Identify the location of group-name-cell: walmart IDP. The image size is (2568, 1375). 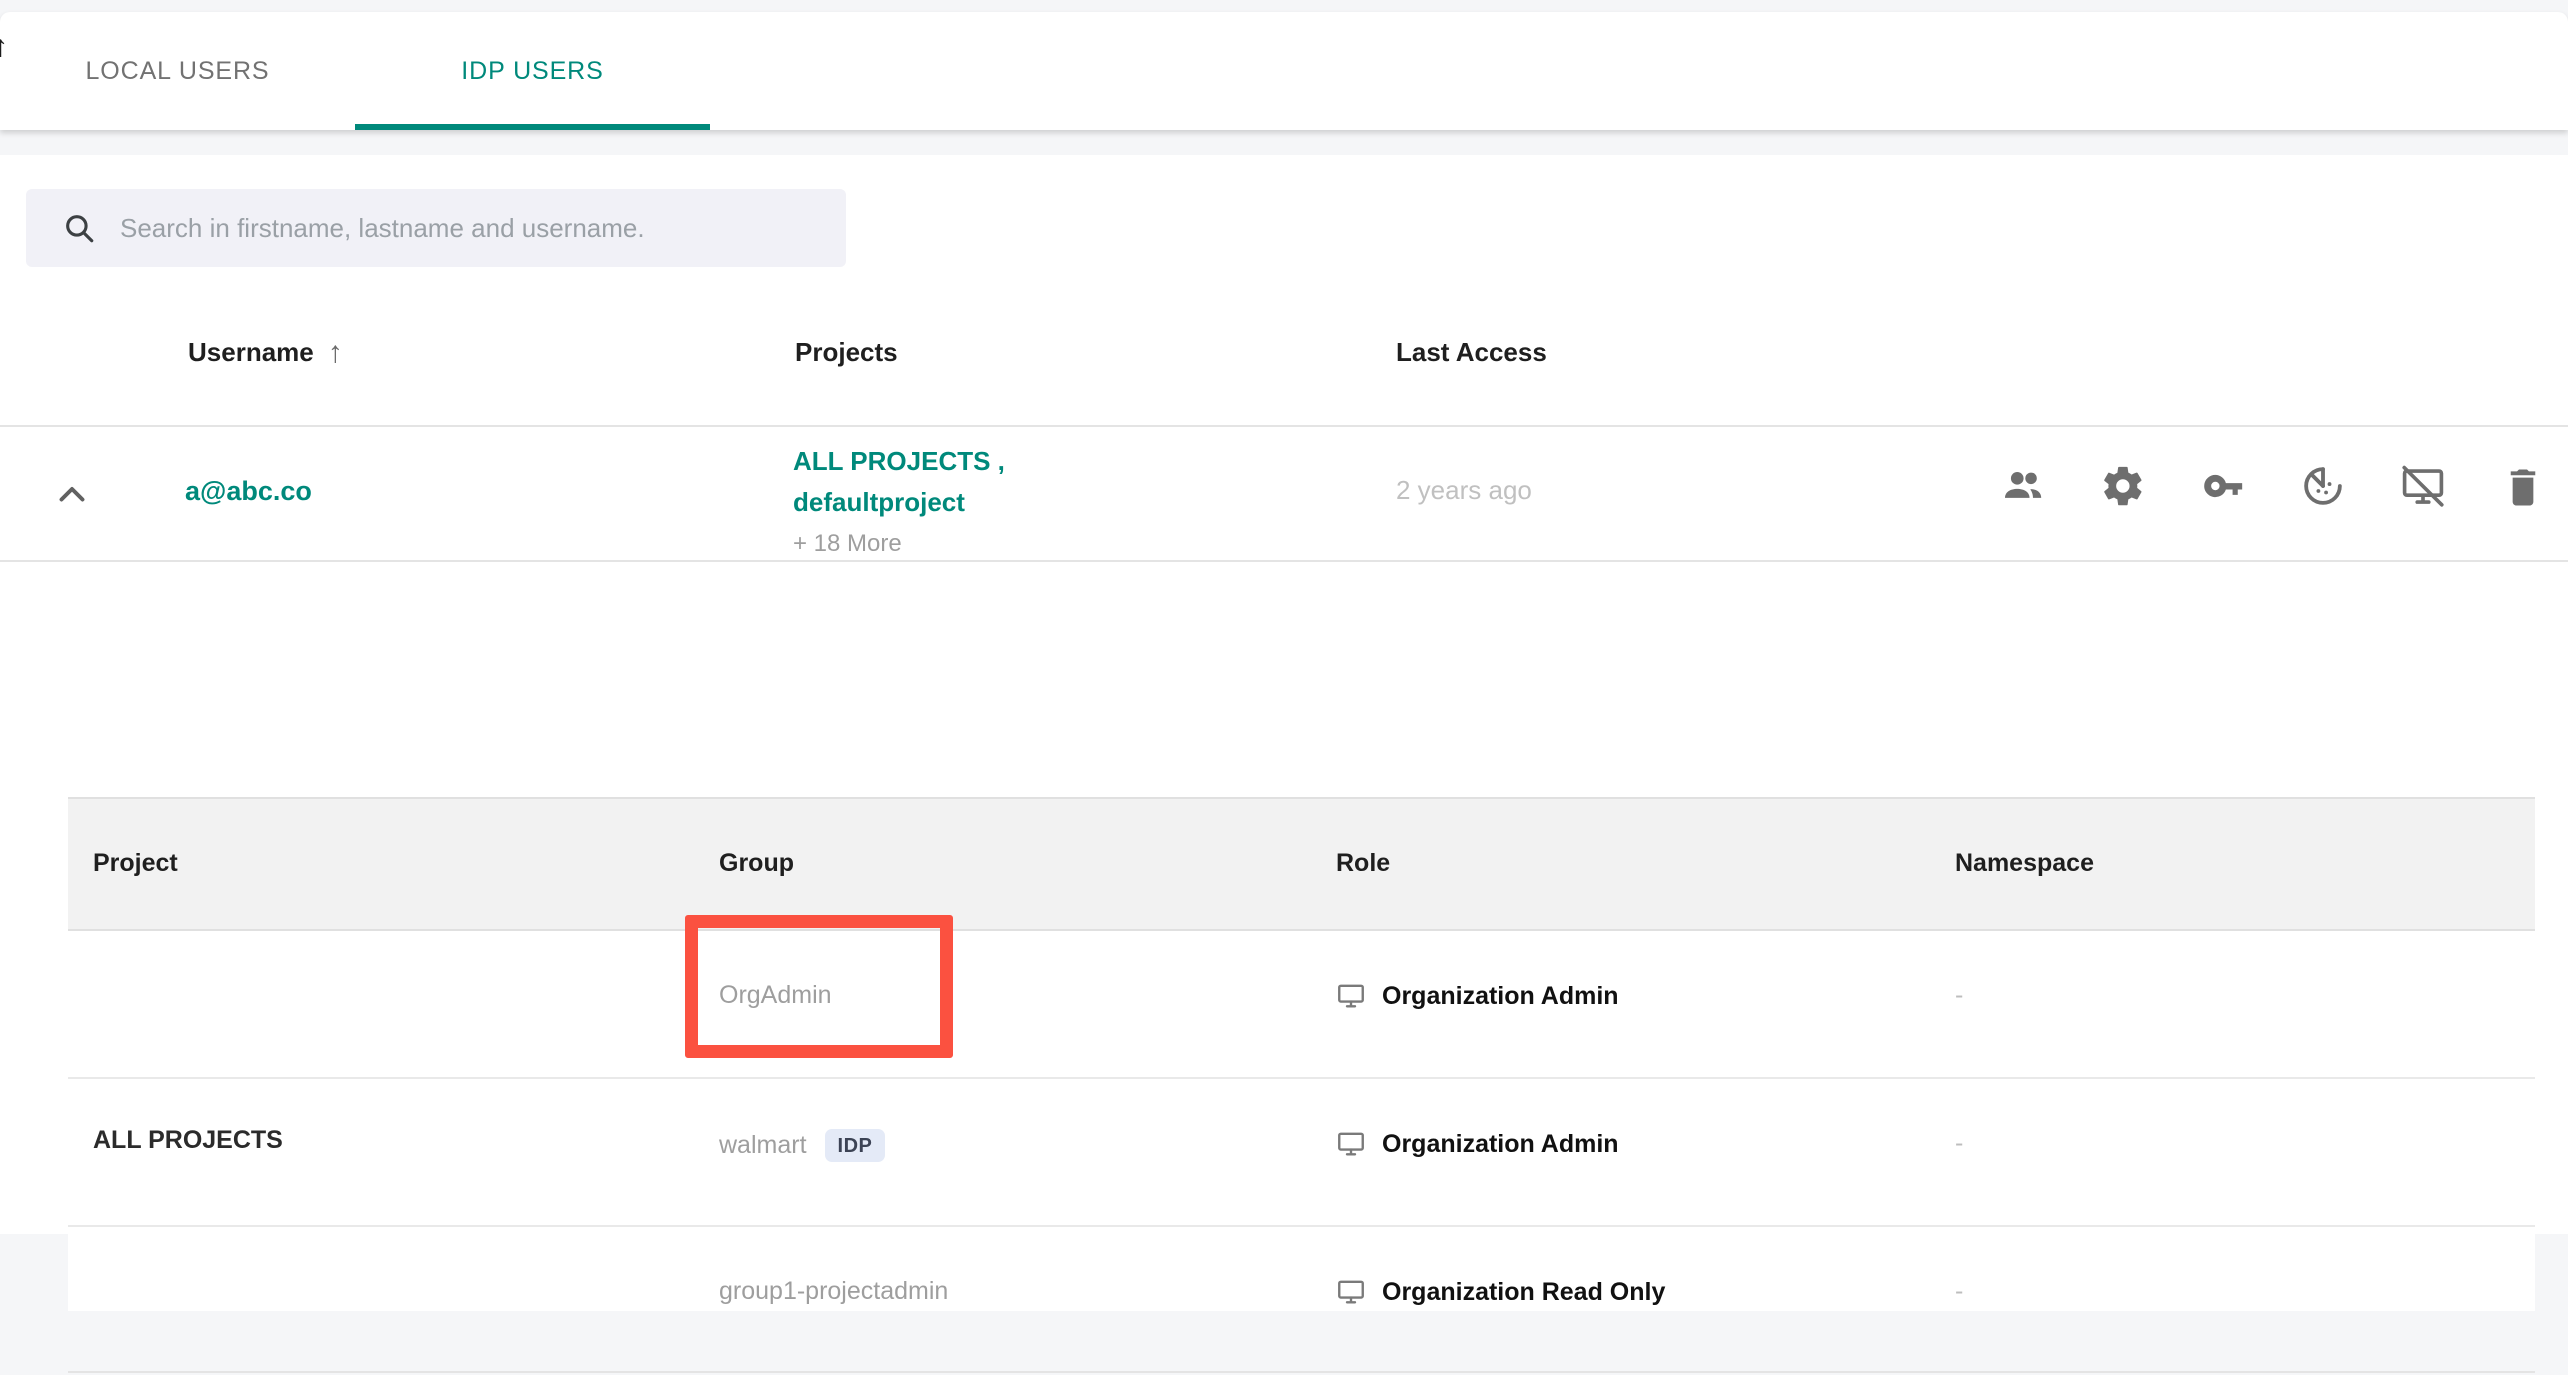
(802, 1145).